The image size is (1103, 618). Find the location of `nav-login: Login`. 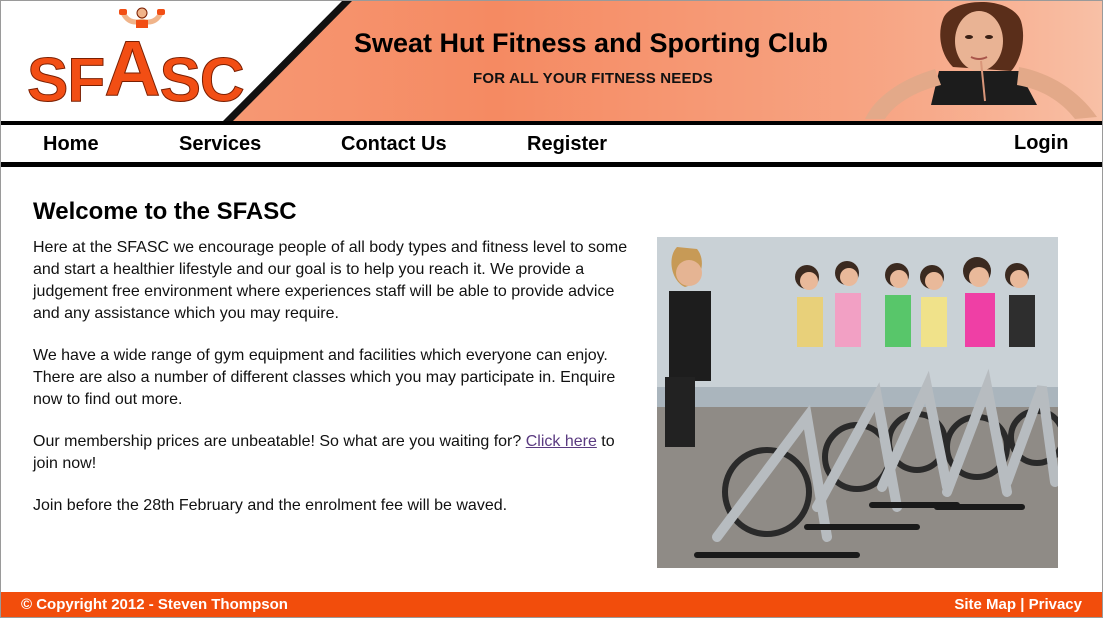

nav-login: Login is located at coordinates (1041, 143).